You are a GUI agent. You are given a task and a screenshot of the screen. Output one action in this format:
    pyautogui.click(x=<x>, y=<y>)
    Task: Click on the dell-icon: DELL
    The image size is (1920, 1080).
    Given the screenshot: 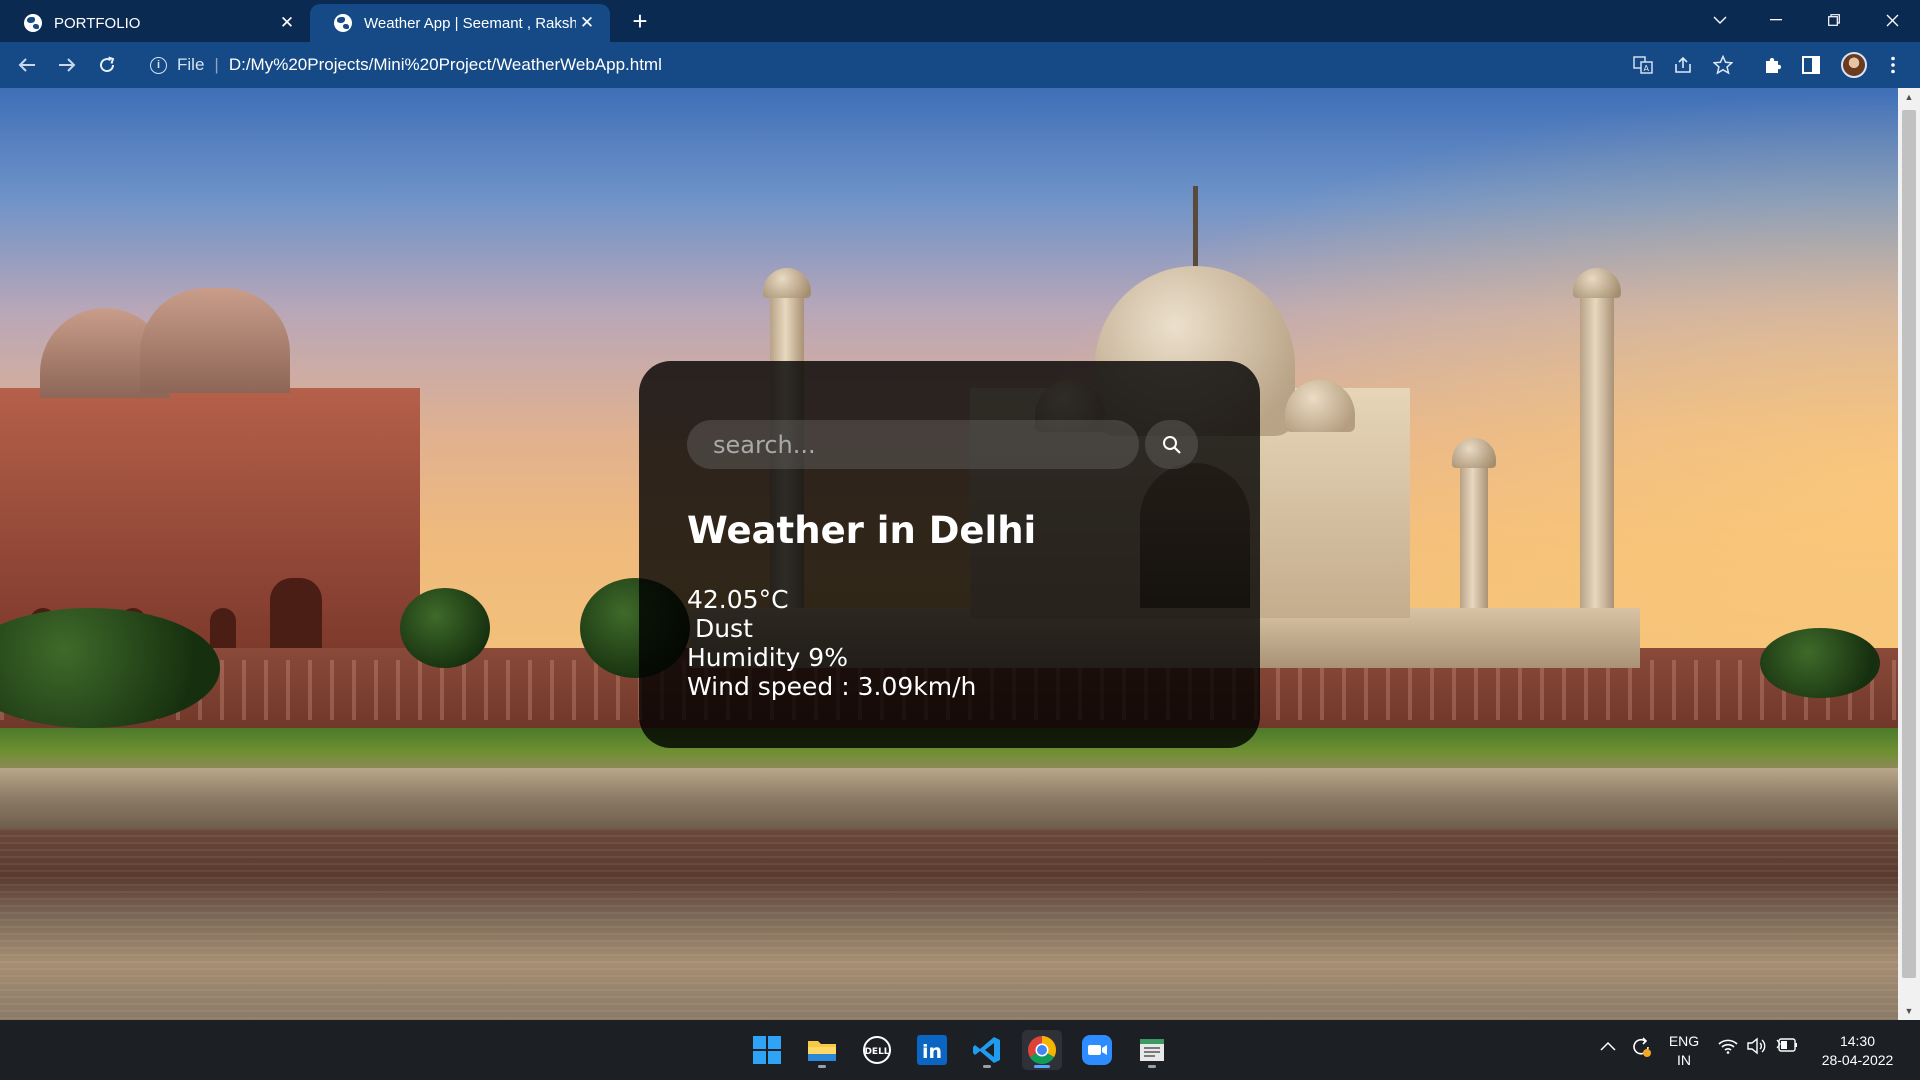 What is the action you would take?
    pyautogui.click(x=877, y=1050)
    